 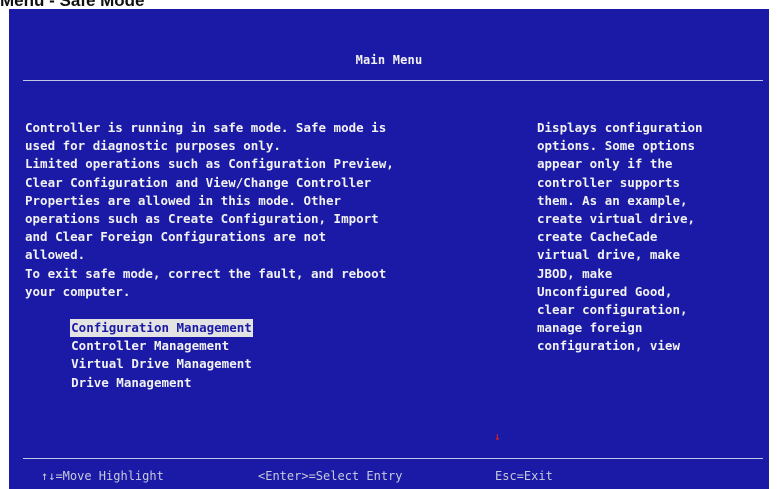 I want to click on title-divider, so click(x=393, y=80).